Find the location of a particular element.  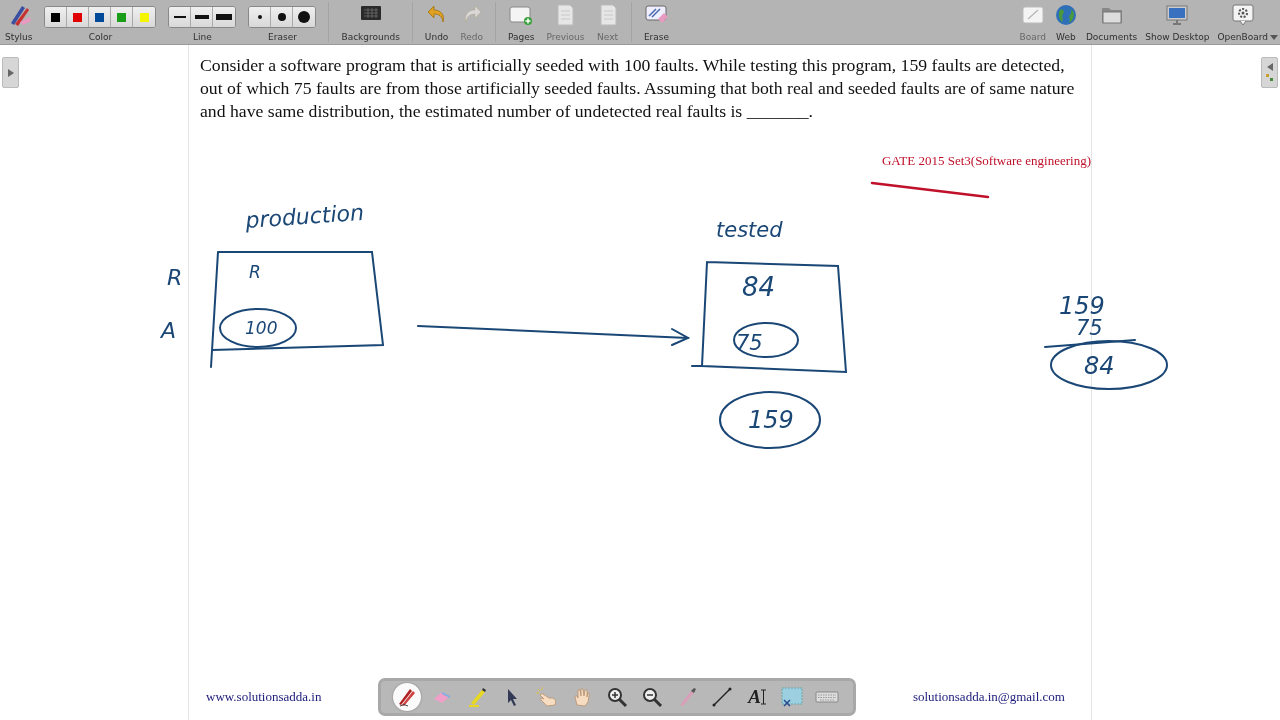

dropdown-icon is located at coordinates (1274, 37).